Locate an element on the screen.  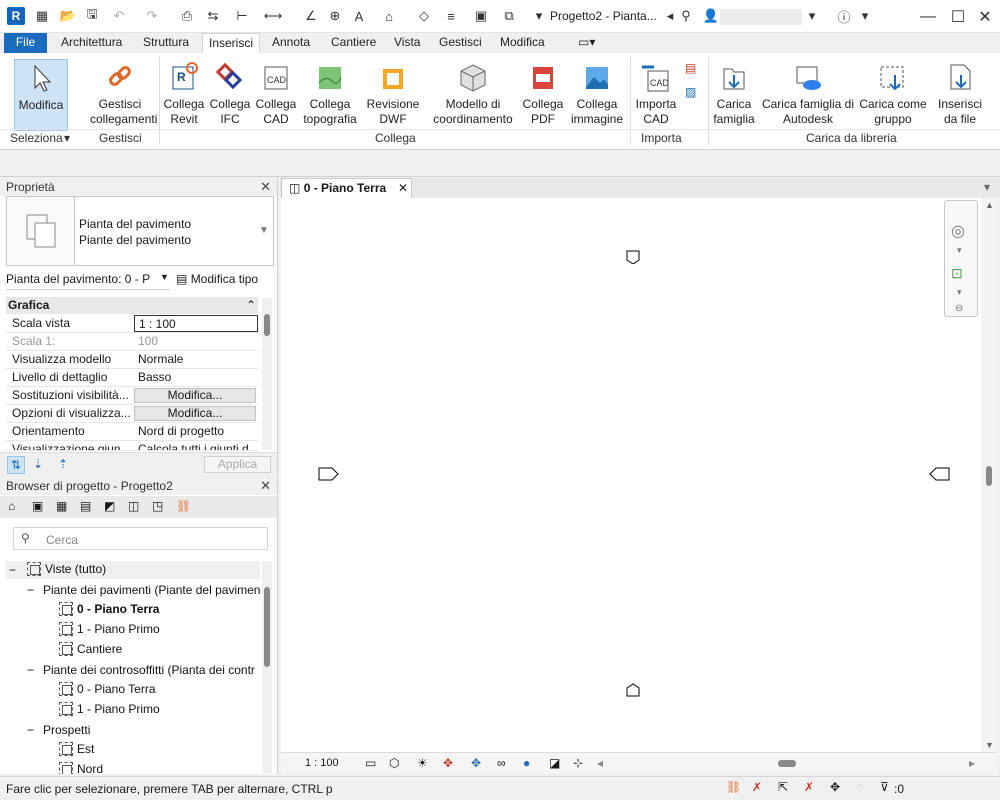
type-dropdown-icon: ▼ is located at coordinates (264, 230).